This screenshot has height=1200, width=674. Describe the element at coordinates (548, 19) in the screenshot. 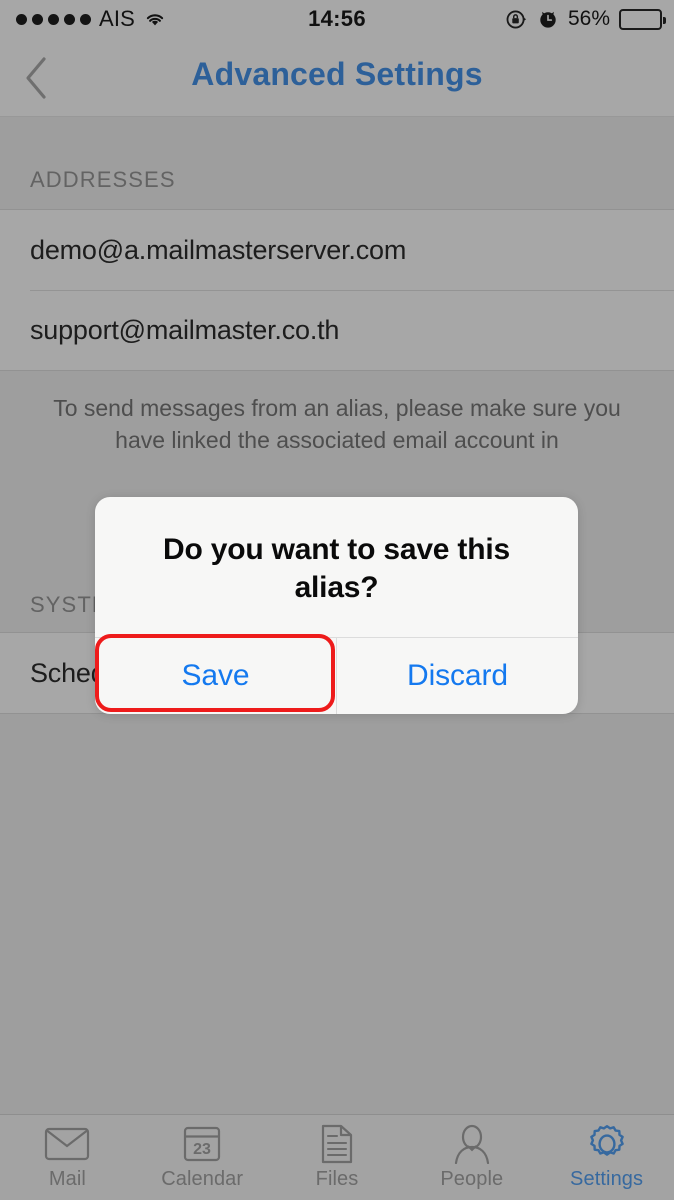

I see `alarm-clock-icon` at that location.